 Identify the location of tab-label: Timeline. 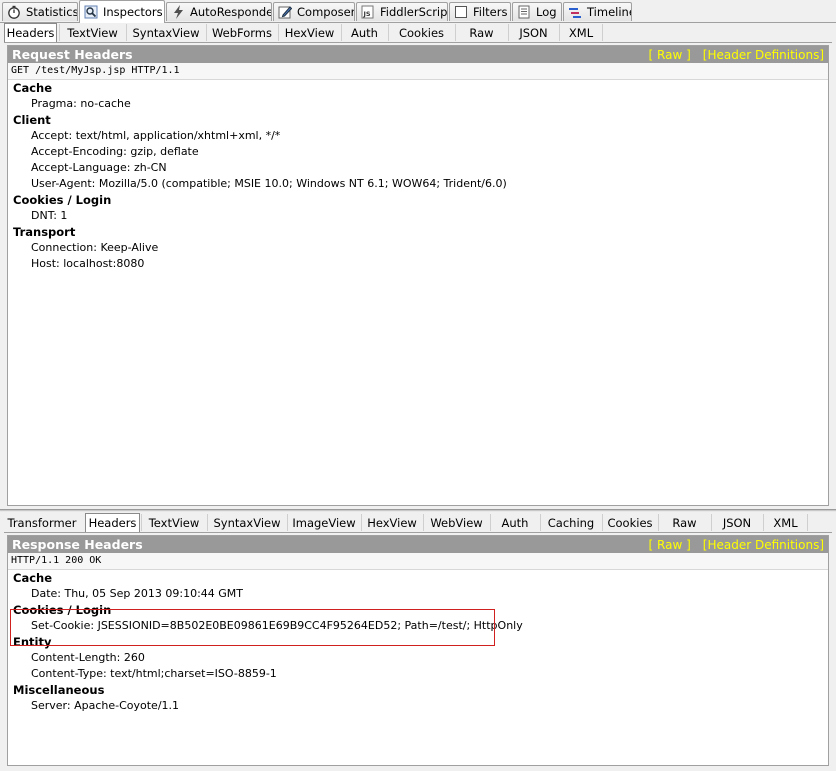
(609, 12).